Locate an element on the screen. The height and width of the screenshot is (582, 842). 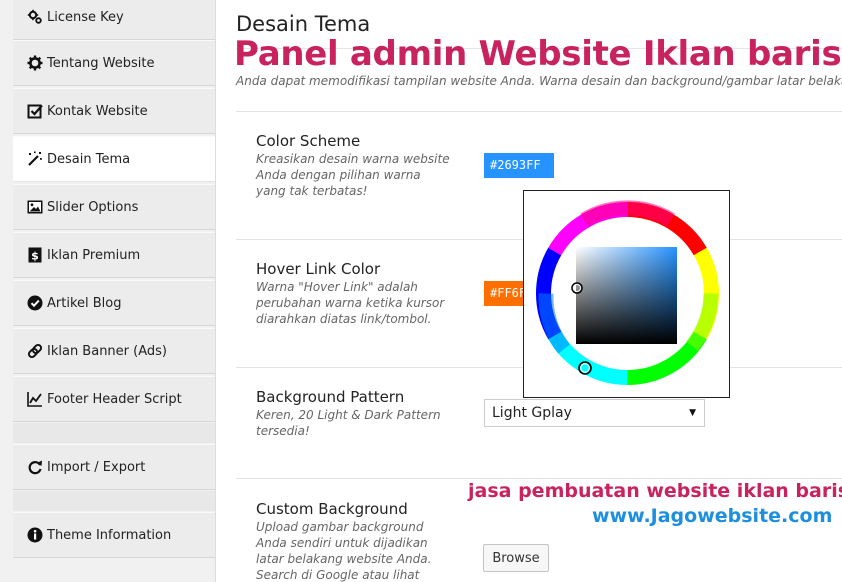
gear-icon is located at coordinates (35, 63).